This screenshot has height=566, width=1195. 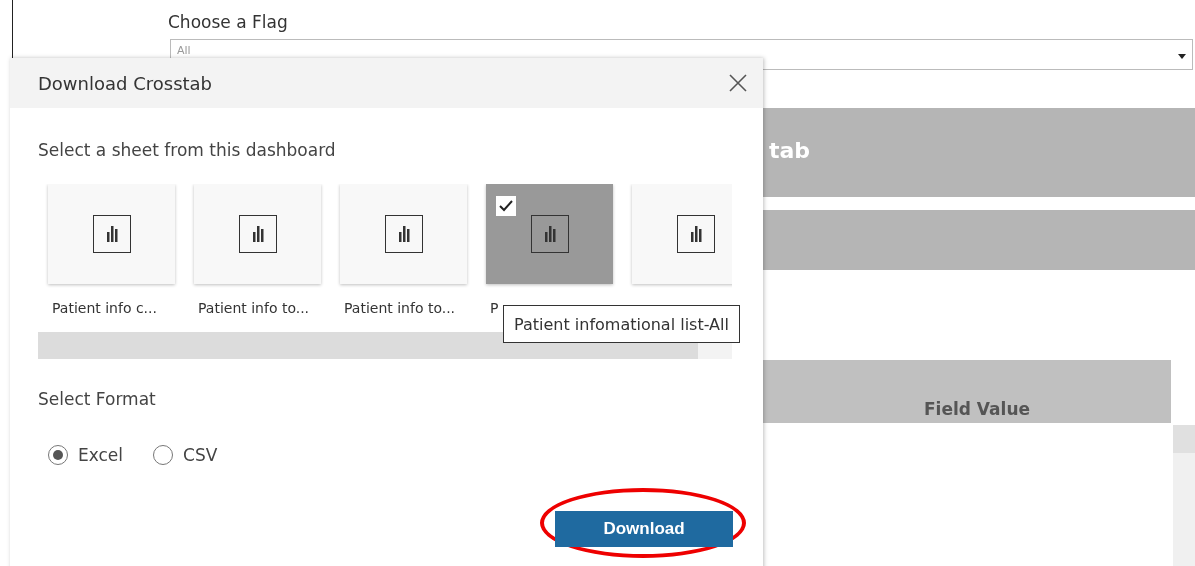 I want to click on banner-title: tab, so click(x=790, y=150).